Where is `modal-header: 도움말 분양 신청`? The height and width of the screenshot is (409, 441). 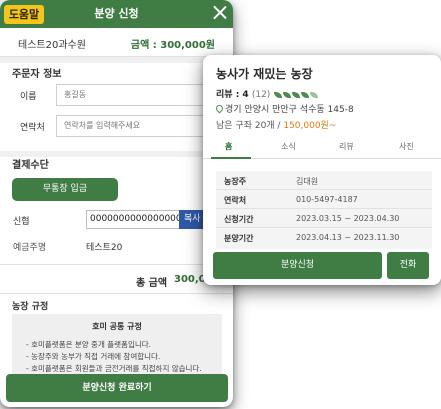
modal-header: 도움말 분양 신청 is located at coordinates (116, 14).